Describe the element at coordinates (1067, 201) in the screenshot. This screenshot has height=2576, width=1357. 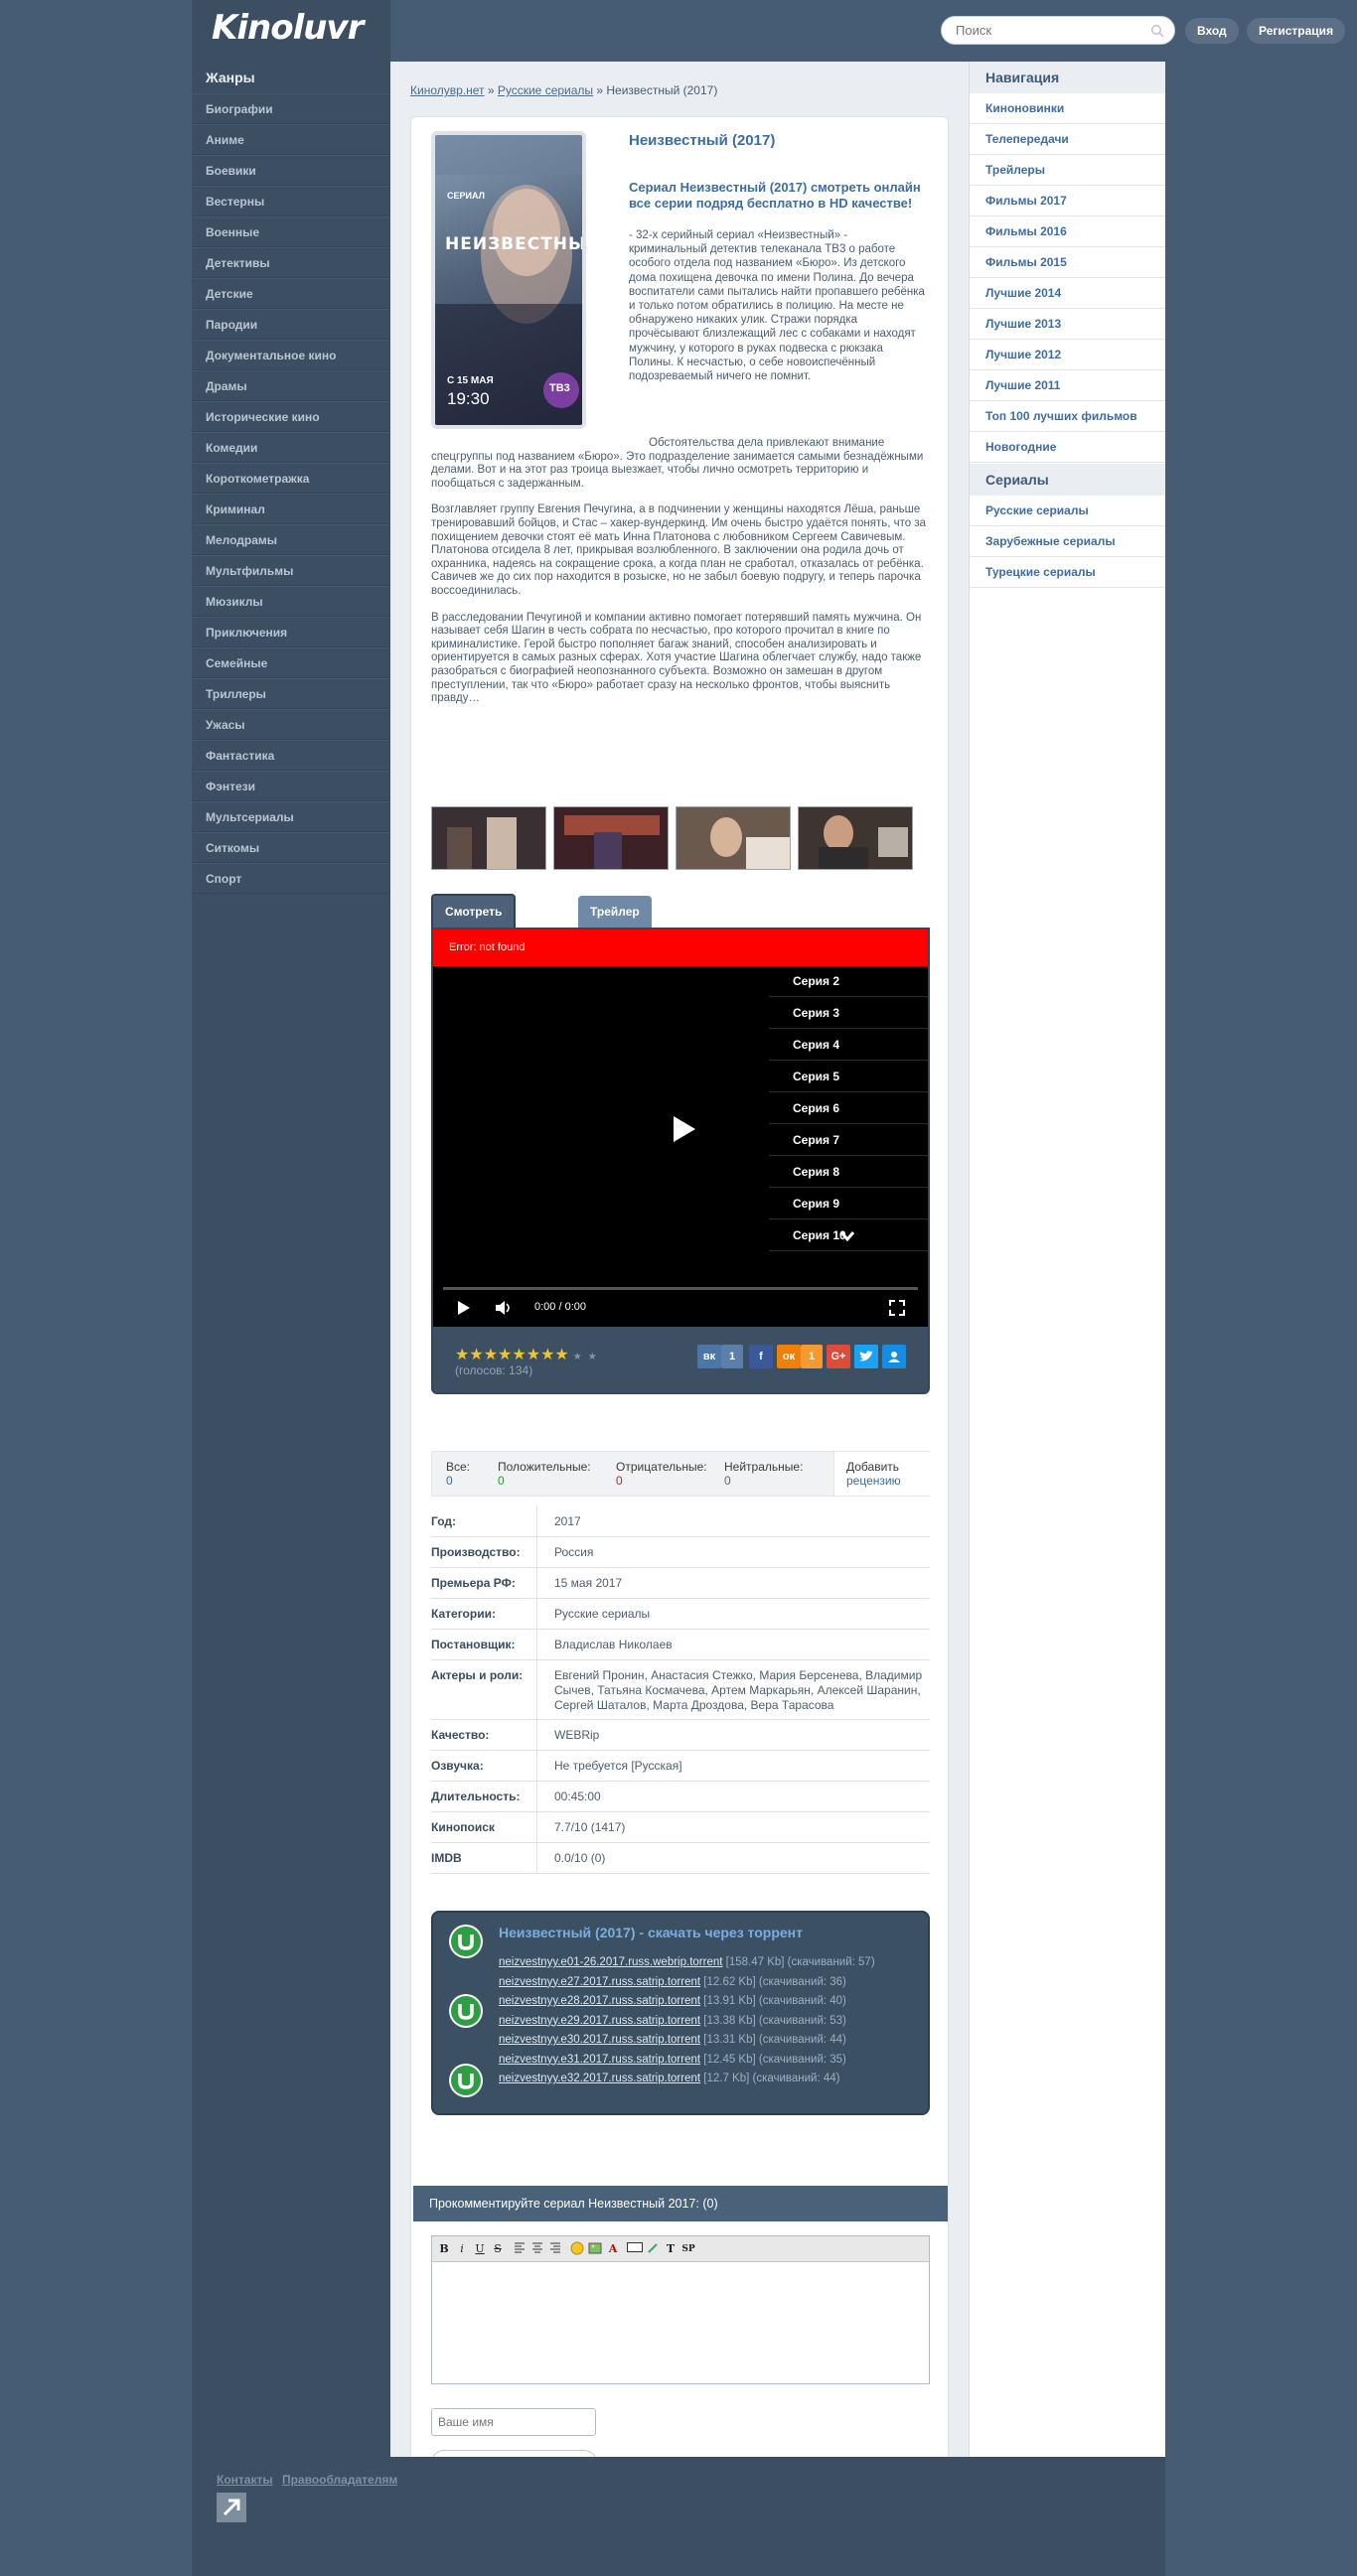
I see `nav-link: Фильмы 2017` at that location.